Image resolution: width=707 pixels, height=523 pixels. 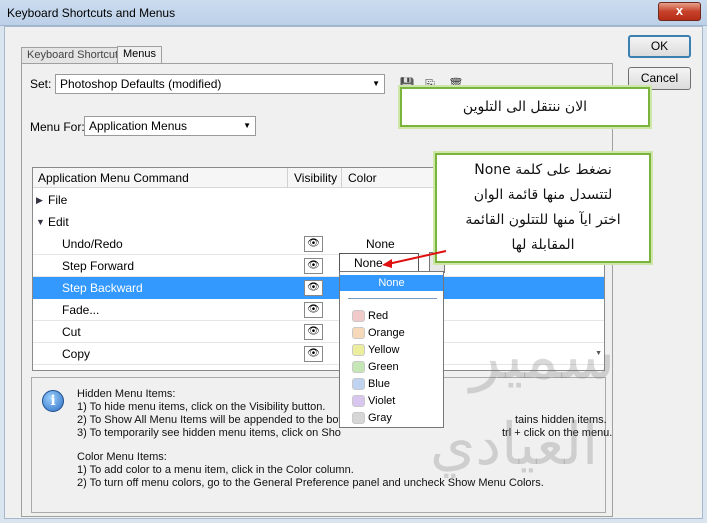 What do you see at coordinates (53, 401) in the screenshot?
I see `info-icon: i` at bounding box center [53, 401].